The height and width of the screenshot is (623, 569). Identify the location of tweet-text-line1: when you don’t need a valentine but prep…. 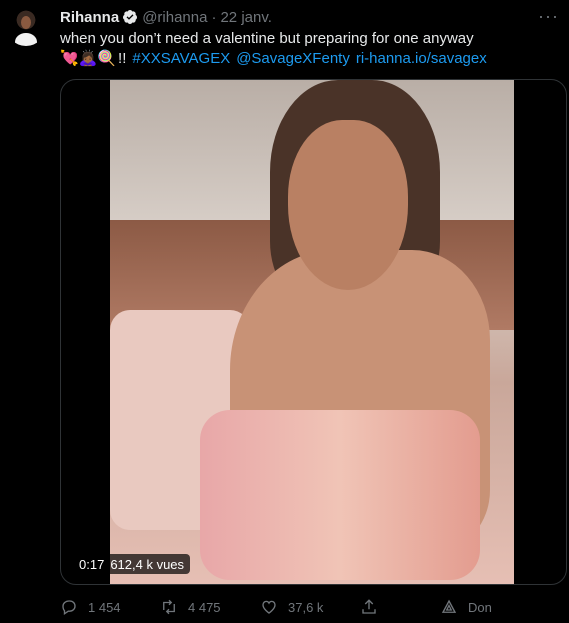
(267, 38).